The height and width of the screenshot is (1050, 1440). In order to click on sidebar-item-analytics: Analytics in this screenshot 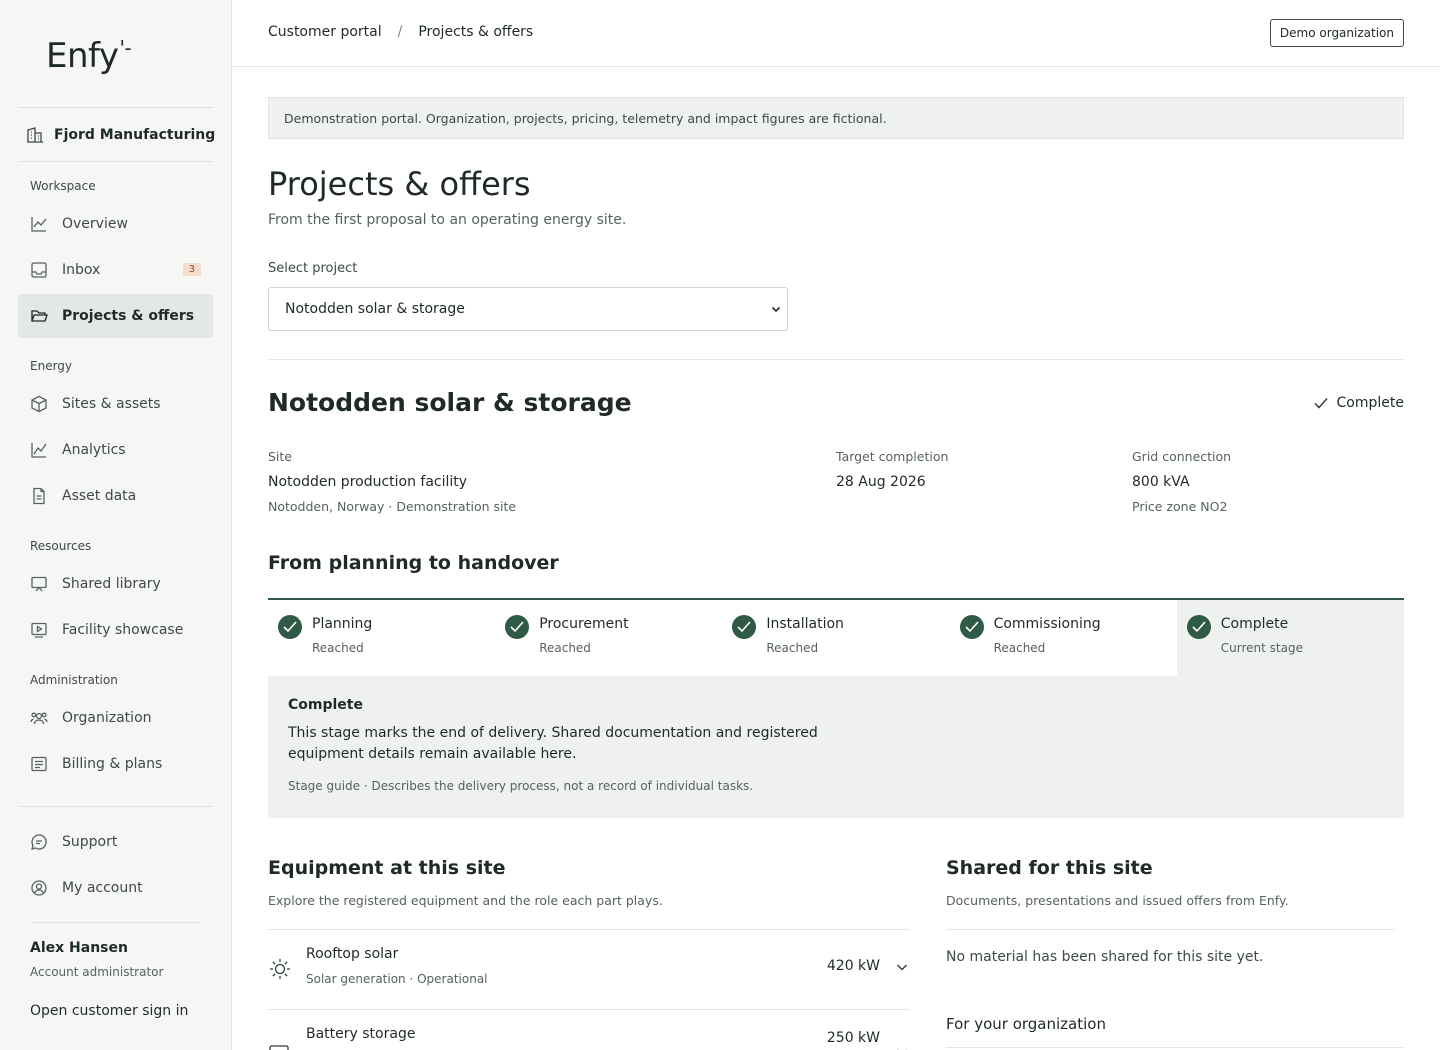, I will do `click(115, 450)`.